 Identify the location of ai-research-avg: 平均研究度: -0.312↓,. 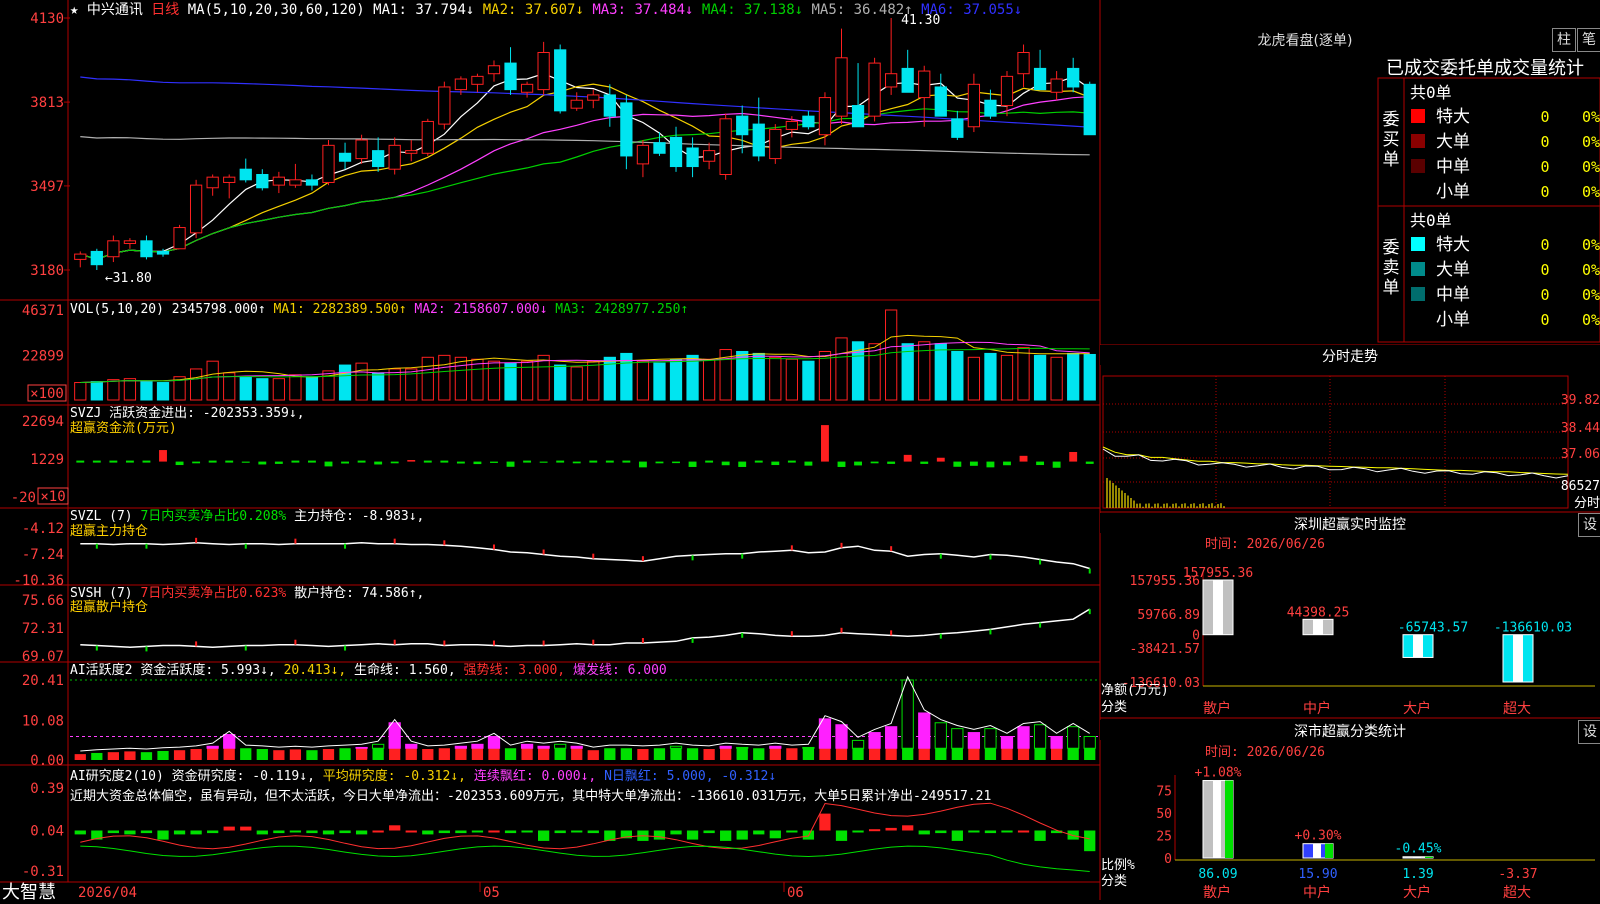
(398, 776).